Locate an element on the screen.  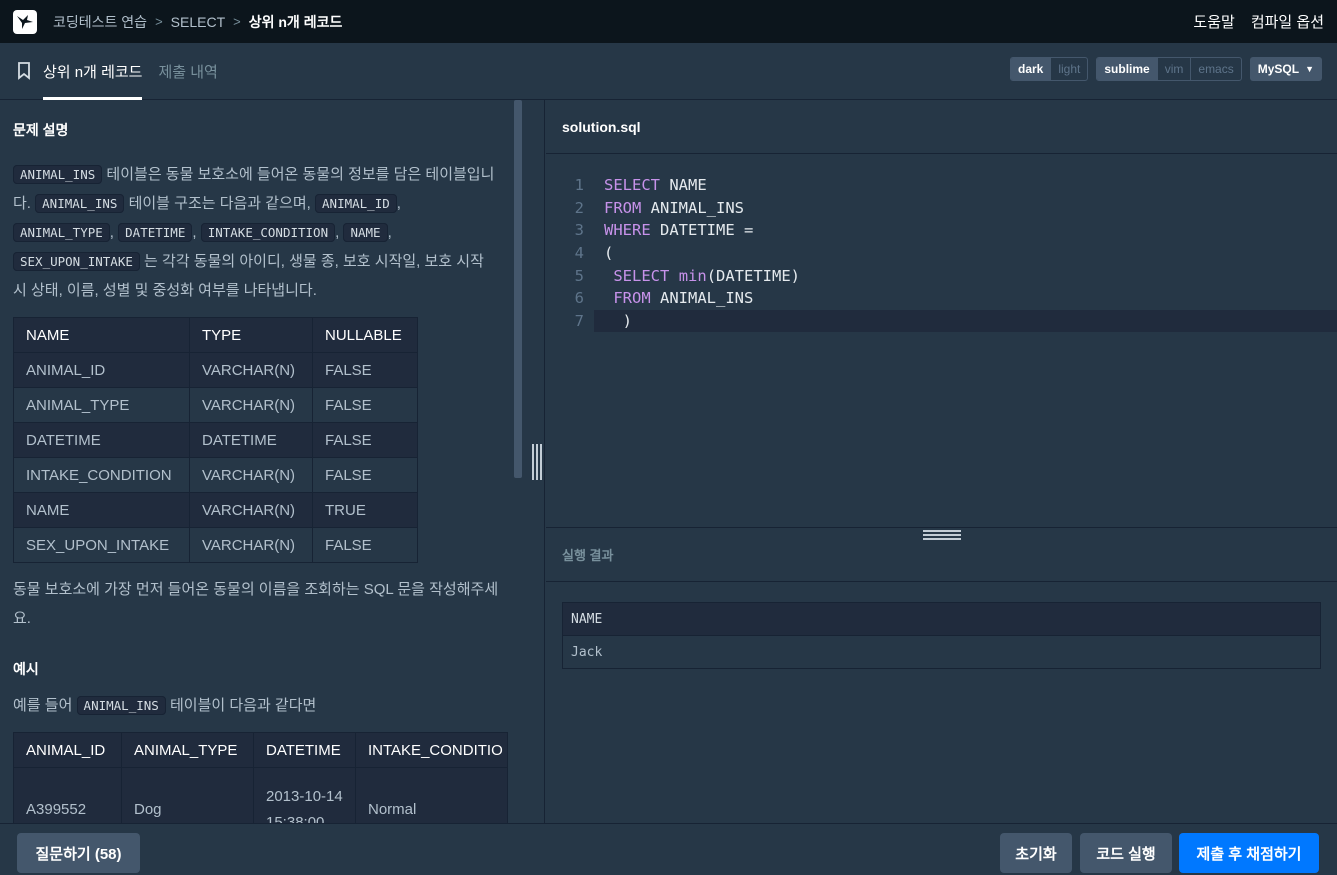
line-number: 1 is located at coordinates (579, 185).